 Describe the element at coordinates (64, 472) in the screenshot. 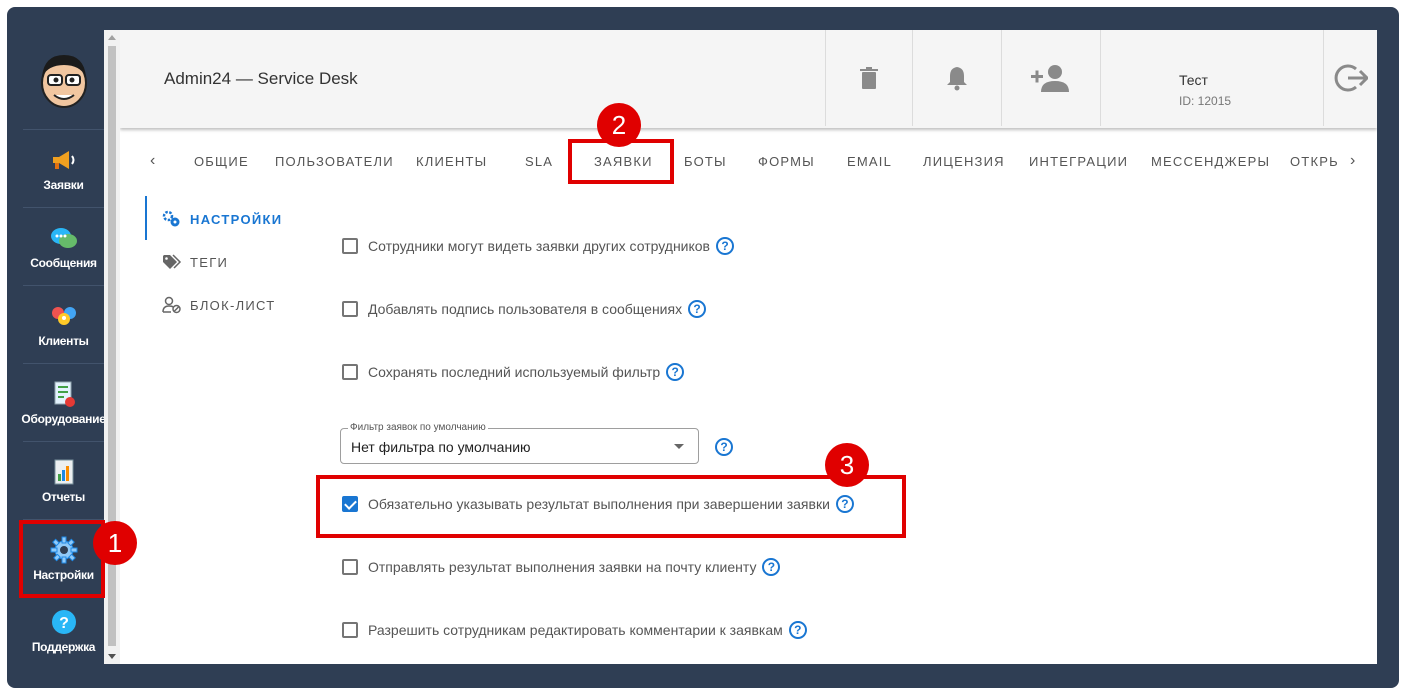

I see `report-icon` at that location.